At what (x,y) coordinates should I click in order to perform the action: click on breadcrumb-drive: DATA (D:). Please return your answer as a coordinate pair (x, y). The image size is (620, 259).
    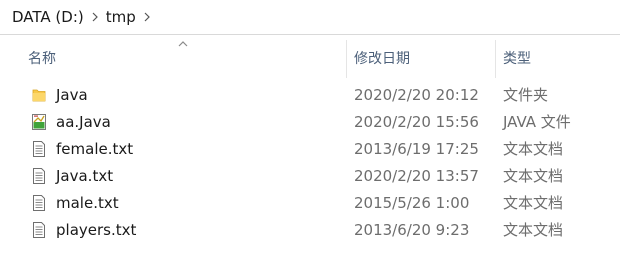
    Looking at the image, I should click on (45, 17).